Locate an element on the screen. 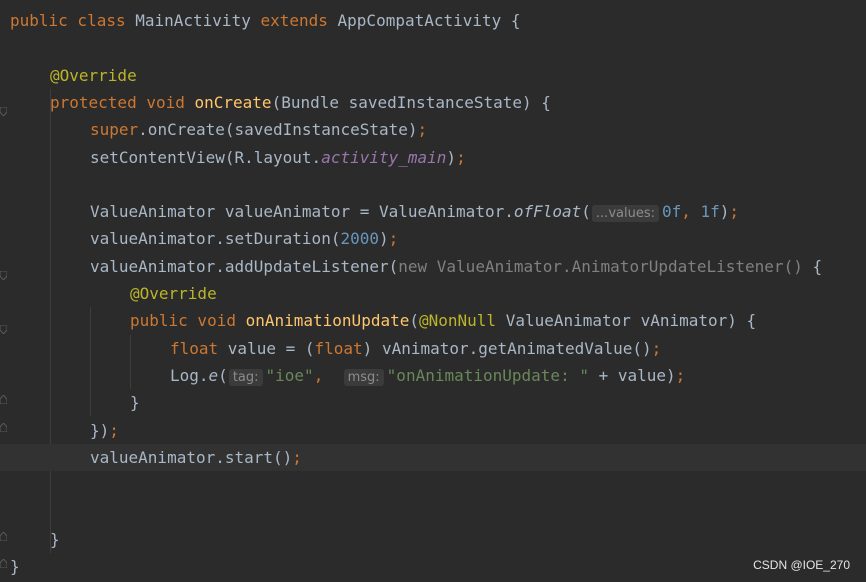 Image resolution: width=866 pixels, height=582 pixels. code-text: valueAnimator.start(); is located at coordinates (196, 457).